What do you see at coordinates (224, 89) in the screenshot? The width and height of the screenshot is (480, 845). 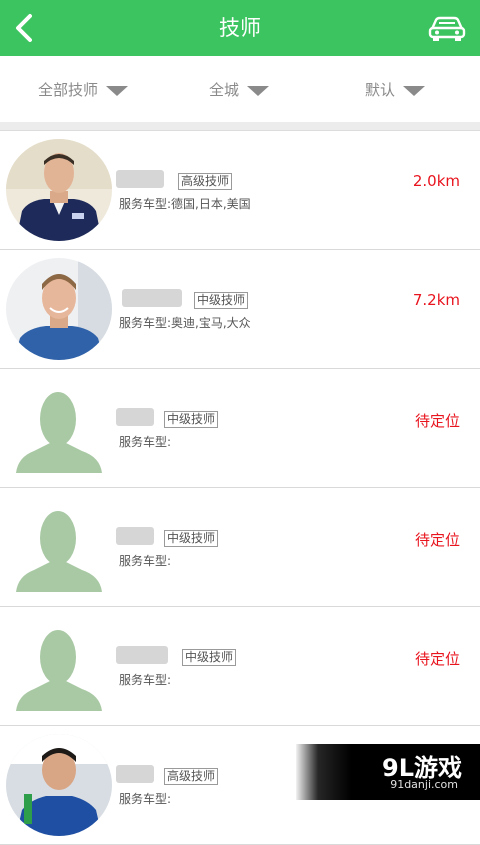 I see `filter-label: 全城` at bounding box center [224, 89].